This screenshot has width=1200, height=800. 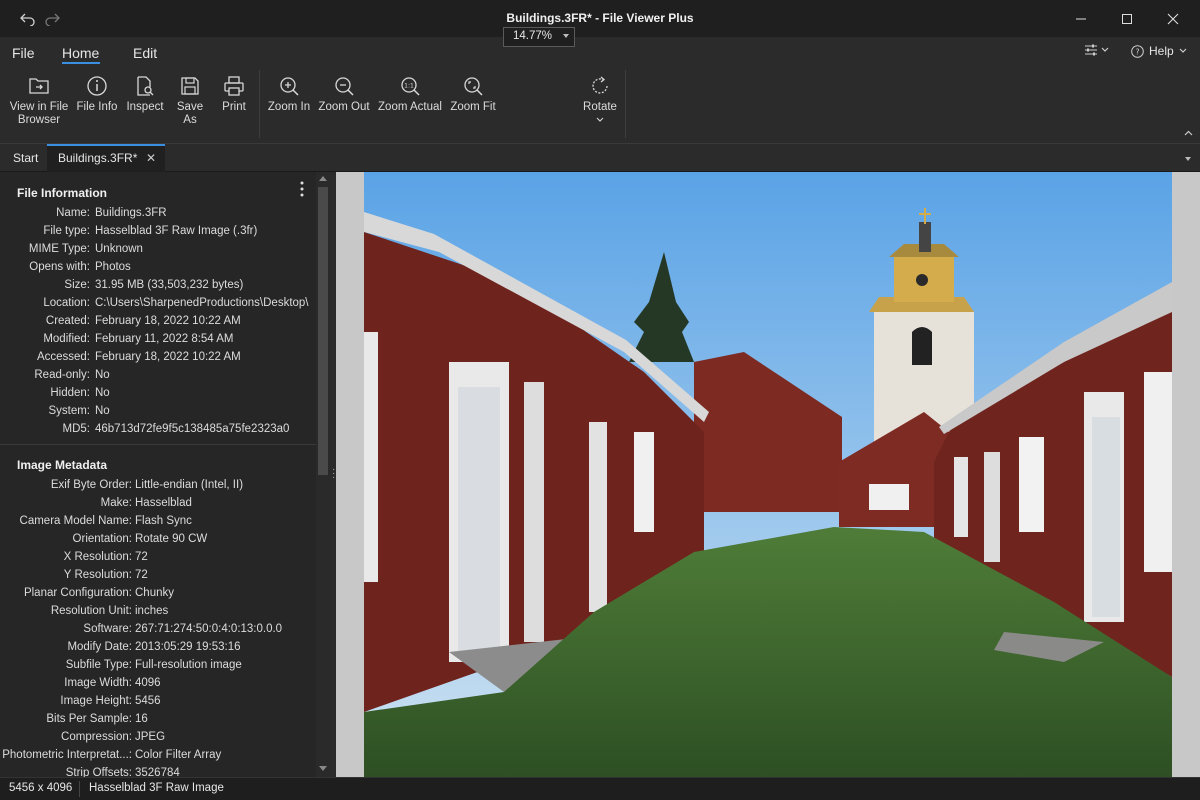 What do you see at coordinates (333, 474) in the screenshot?
I see `splitter-grip-icon: · · ·` at bounding box center [333, 474].